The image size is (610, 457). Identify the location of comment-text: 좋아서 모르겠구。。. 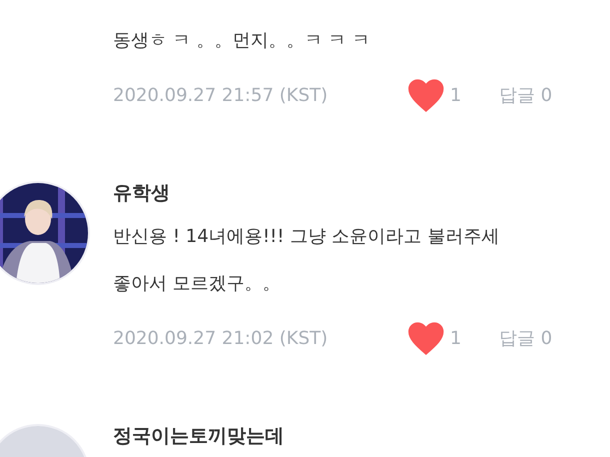
(197, 284).